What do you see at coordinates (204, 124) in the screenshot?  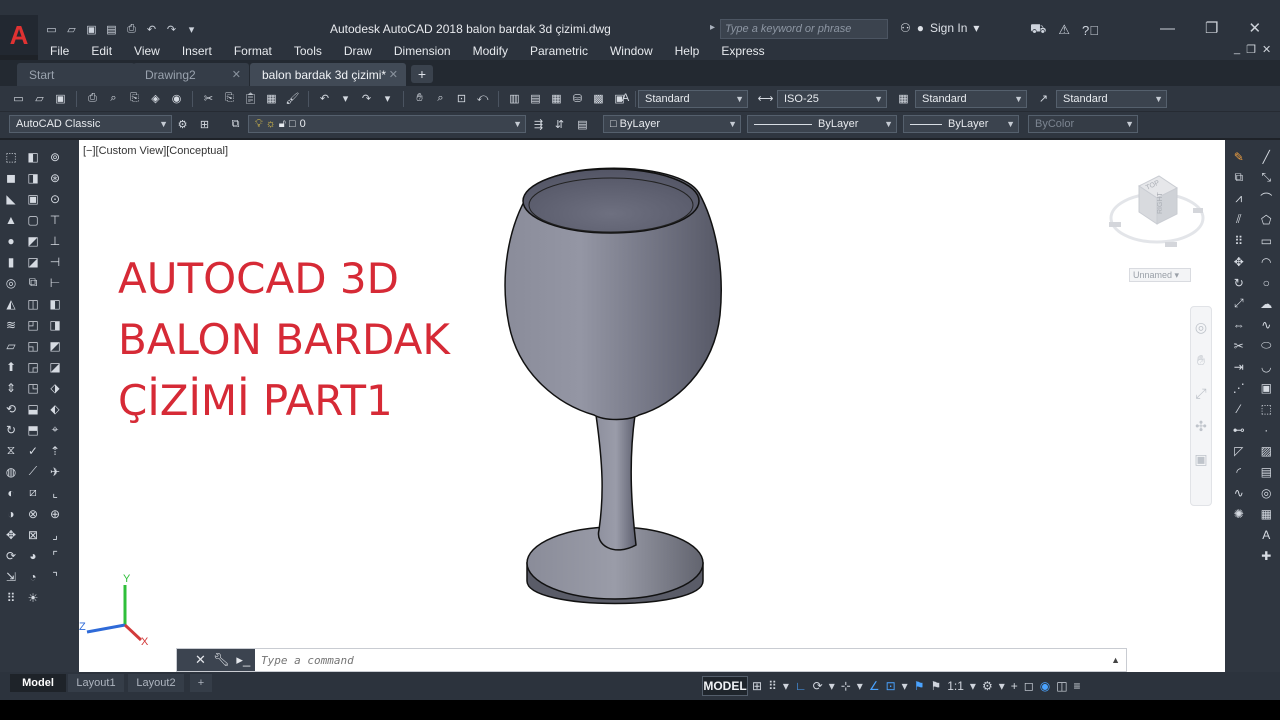 I see `workspace-toolbar-icon: ⊞` at bounding box center [204, 124].